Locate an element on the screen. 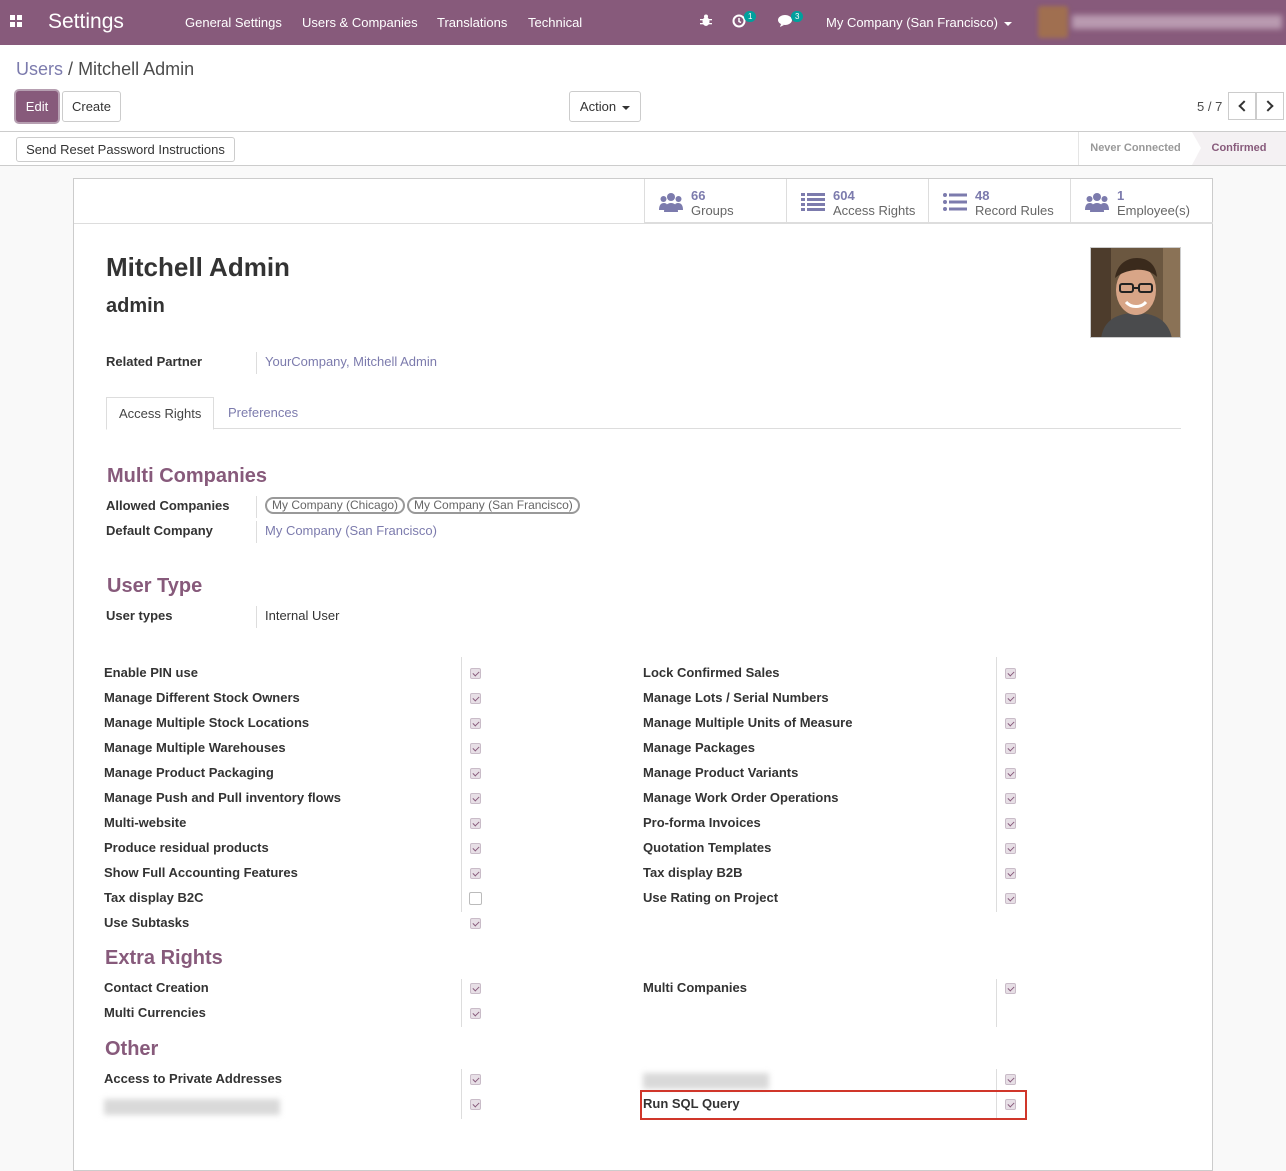 Image resolution: width=1286 pixels, height=1171 pixels. user-login: admin is located at coordinates (135, 306).